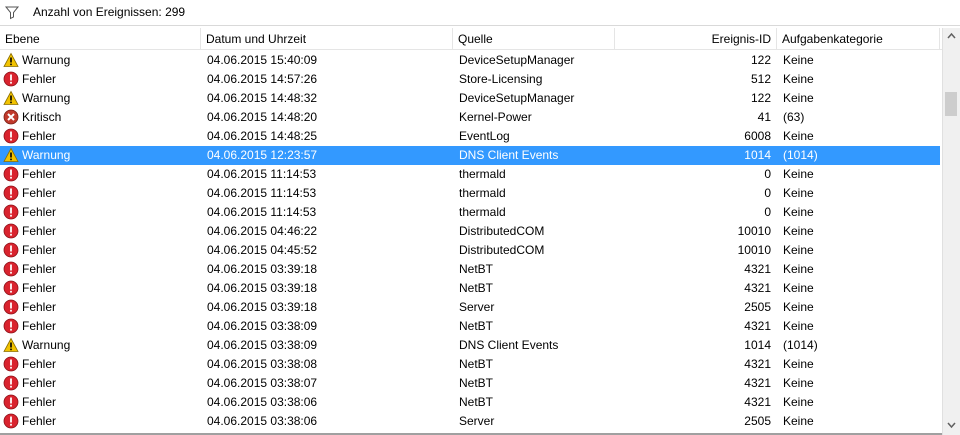 The image size is (960, 435). I want to click on column-header-level: Ebene, so click(100, 39).